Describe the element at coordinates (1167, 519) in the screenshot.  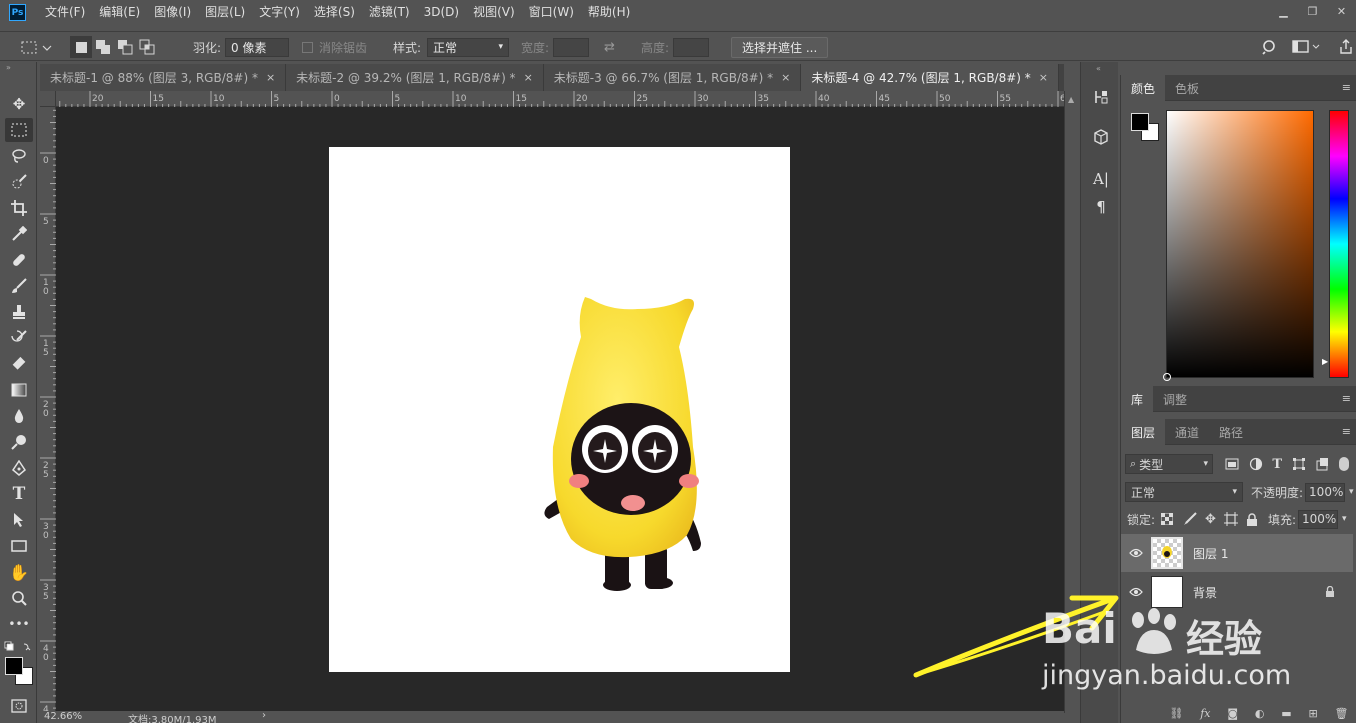
I see `lock-transparent-icon` at that location.